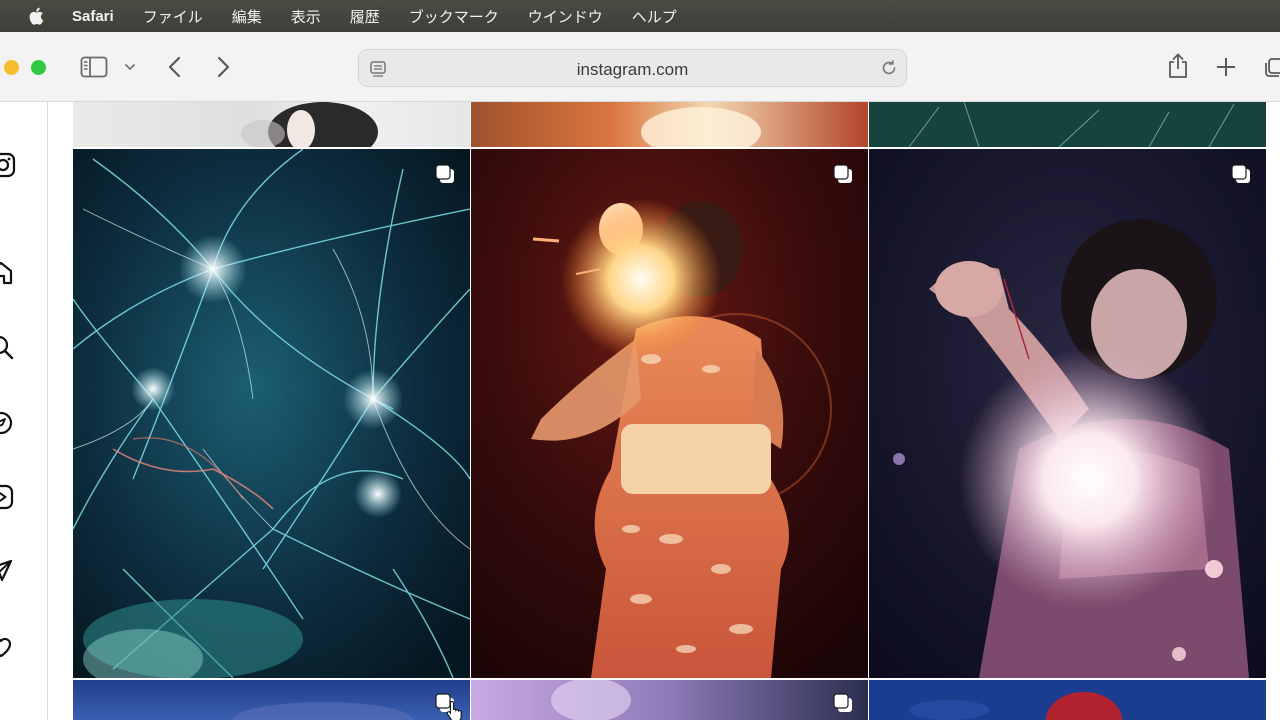 The width and height of the screenshot is (1280, 720). Describe the element at coordinates (7, 497) in the screenshot. I see `reels-icon` at that location.